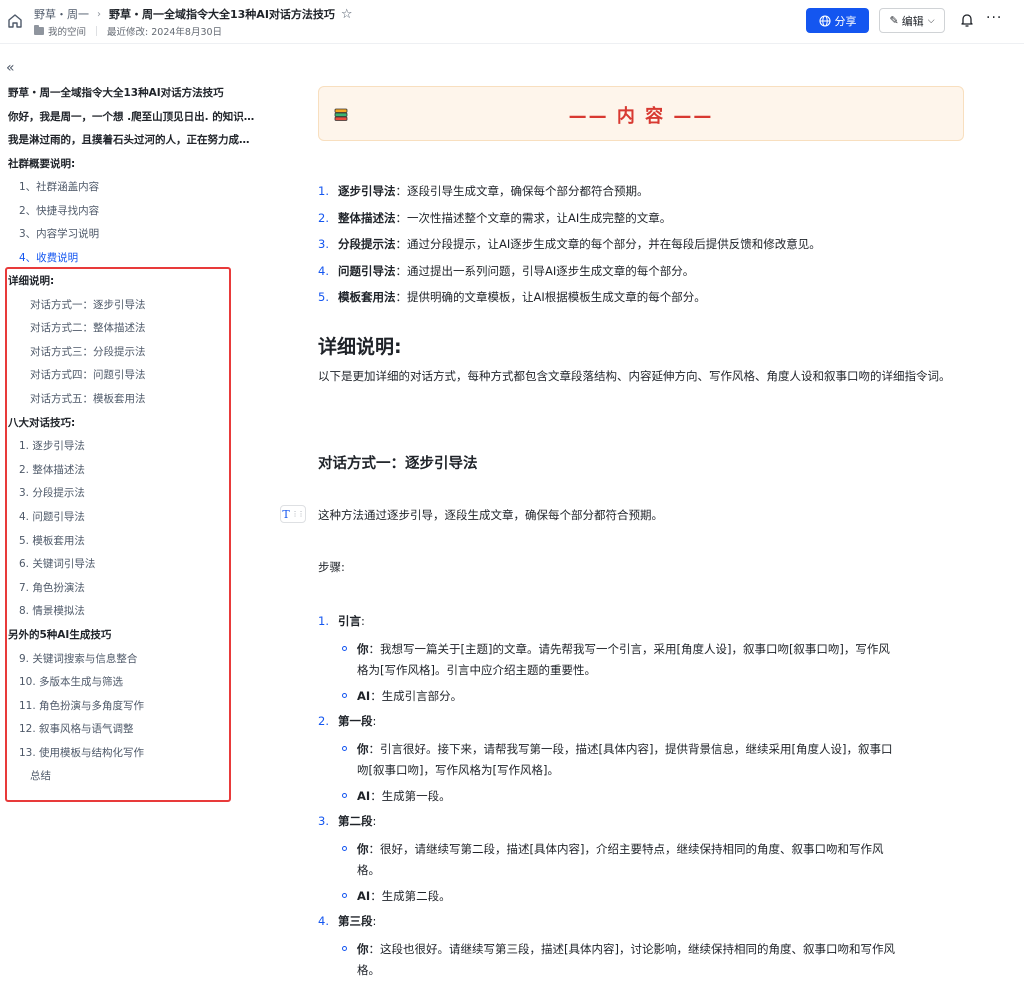 This screenshot has width=1024, height=985. What do you see at coordinates (652, 796) in the screenshot?
I see `bullet-item: AI：生成第一段。` at bounding box center [652, 796].